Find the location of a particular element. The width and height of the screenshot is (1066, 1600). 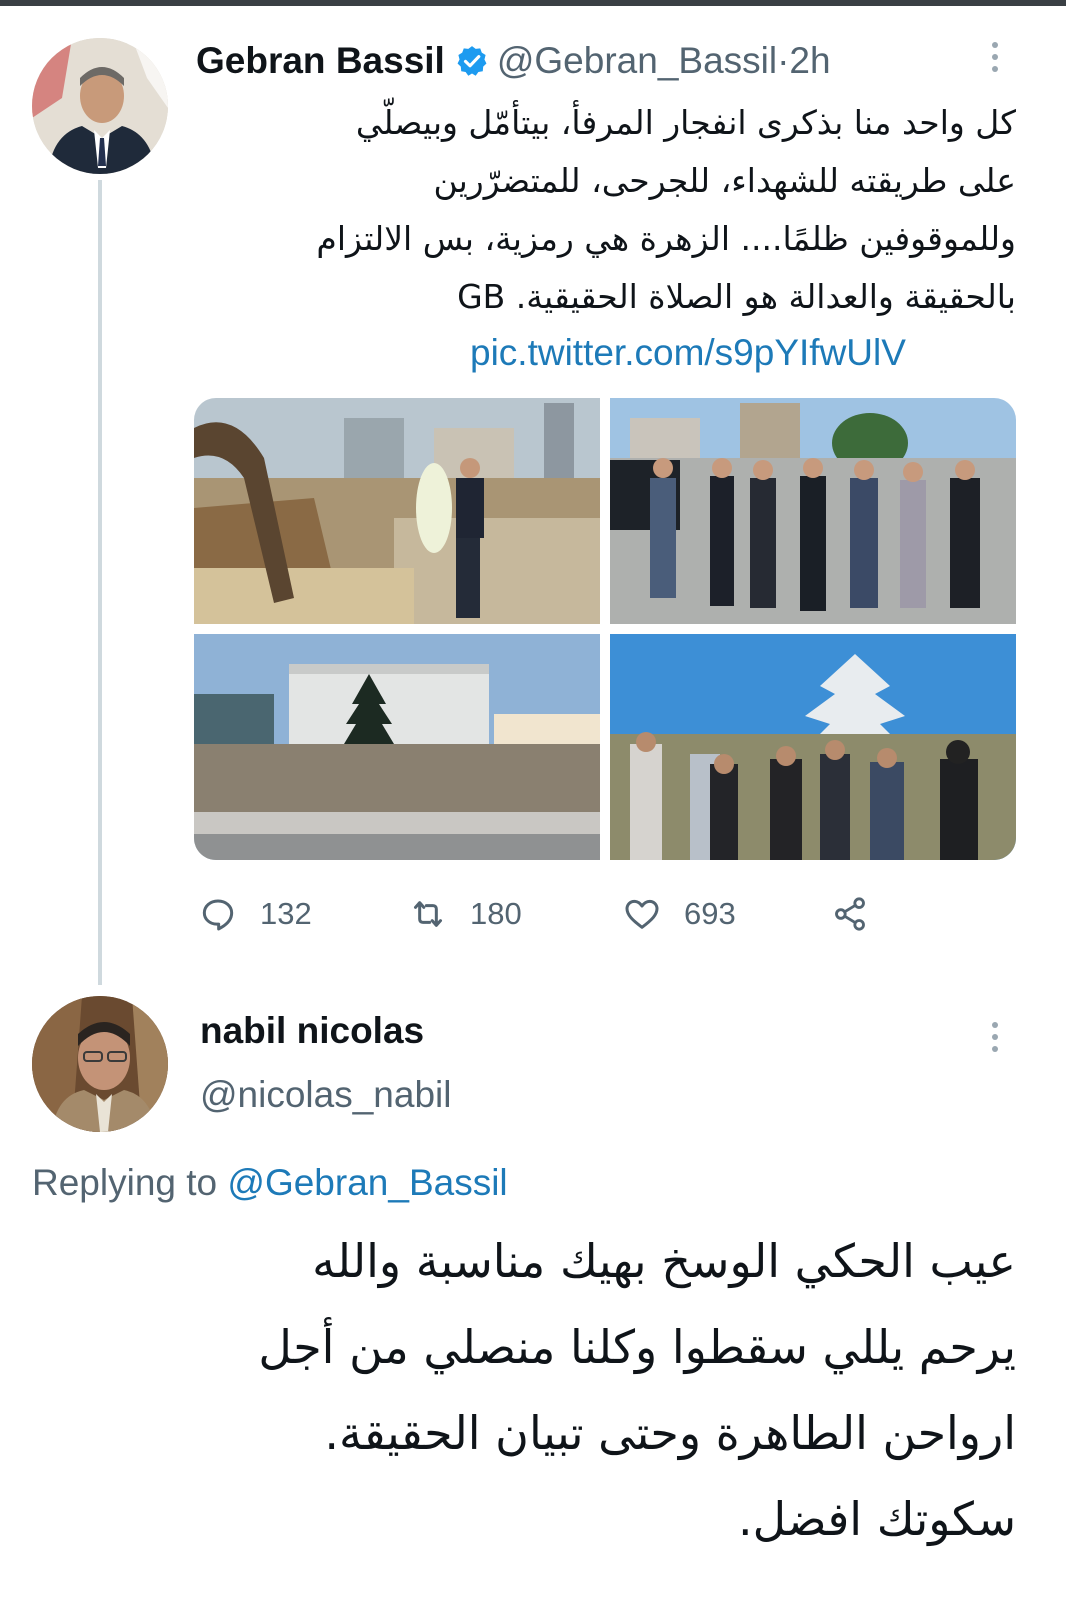

reply-text-line: ارواحن الطاهرة وحتى تبيان الحقيقة. is located at coordinates (670, 1433).